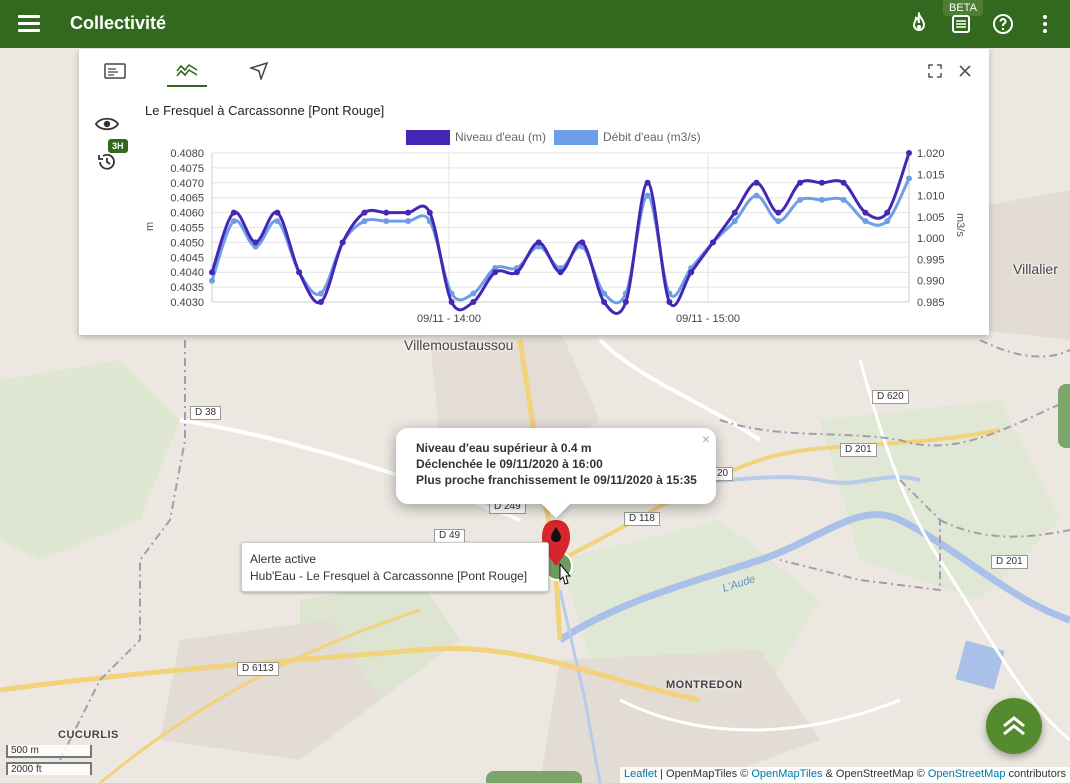 The width and height of the screenshot is (1070, 783). Describe the element at coordinates (504, 448) in the screenshot. I see `alert-threshold: Niveau d'eau supérieur à 0.4 m` at that location.